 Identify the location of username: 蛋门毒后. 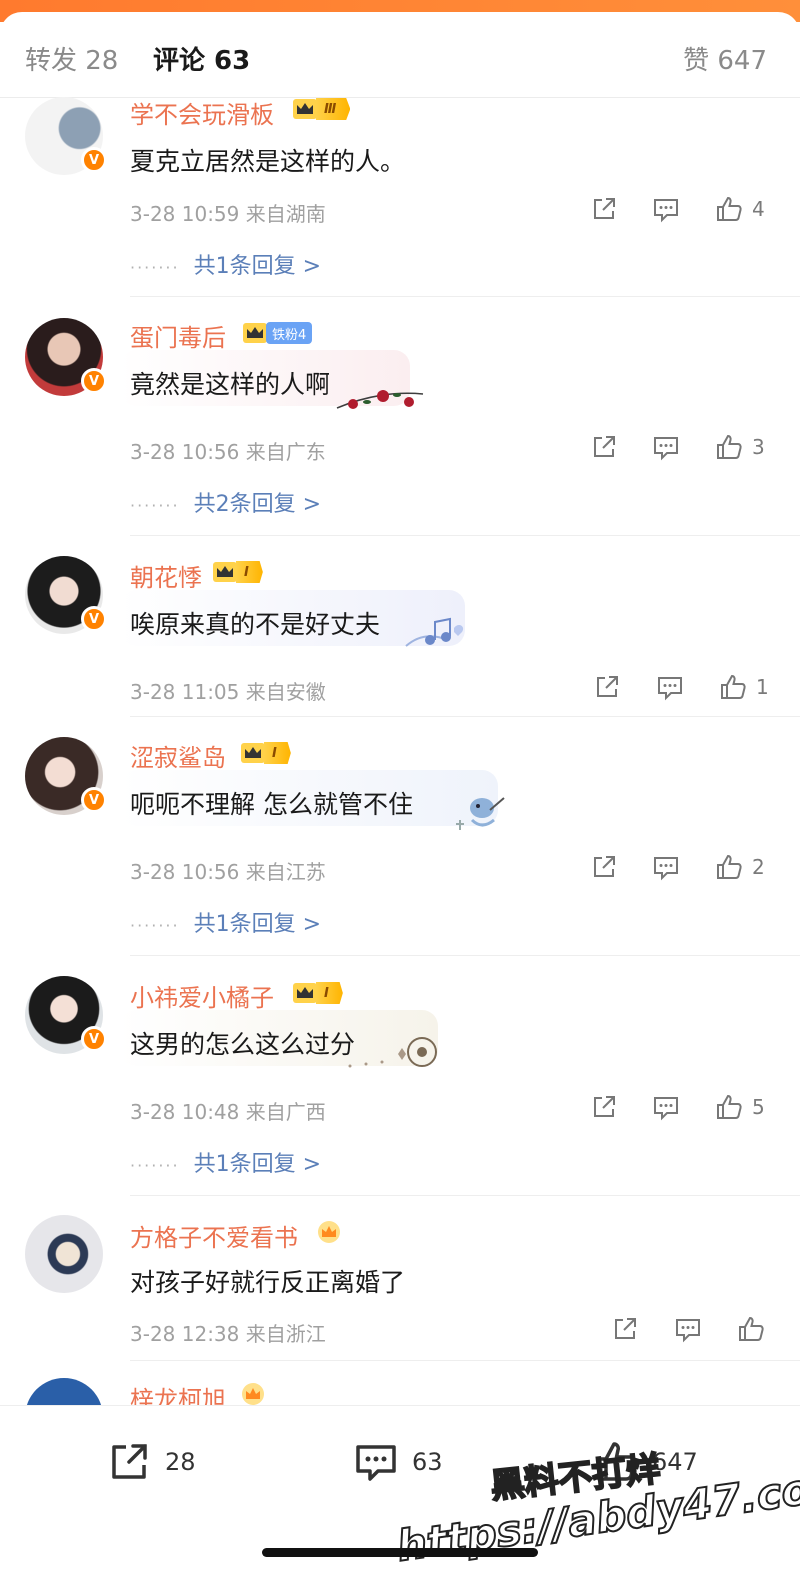
(178, 335).